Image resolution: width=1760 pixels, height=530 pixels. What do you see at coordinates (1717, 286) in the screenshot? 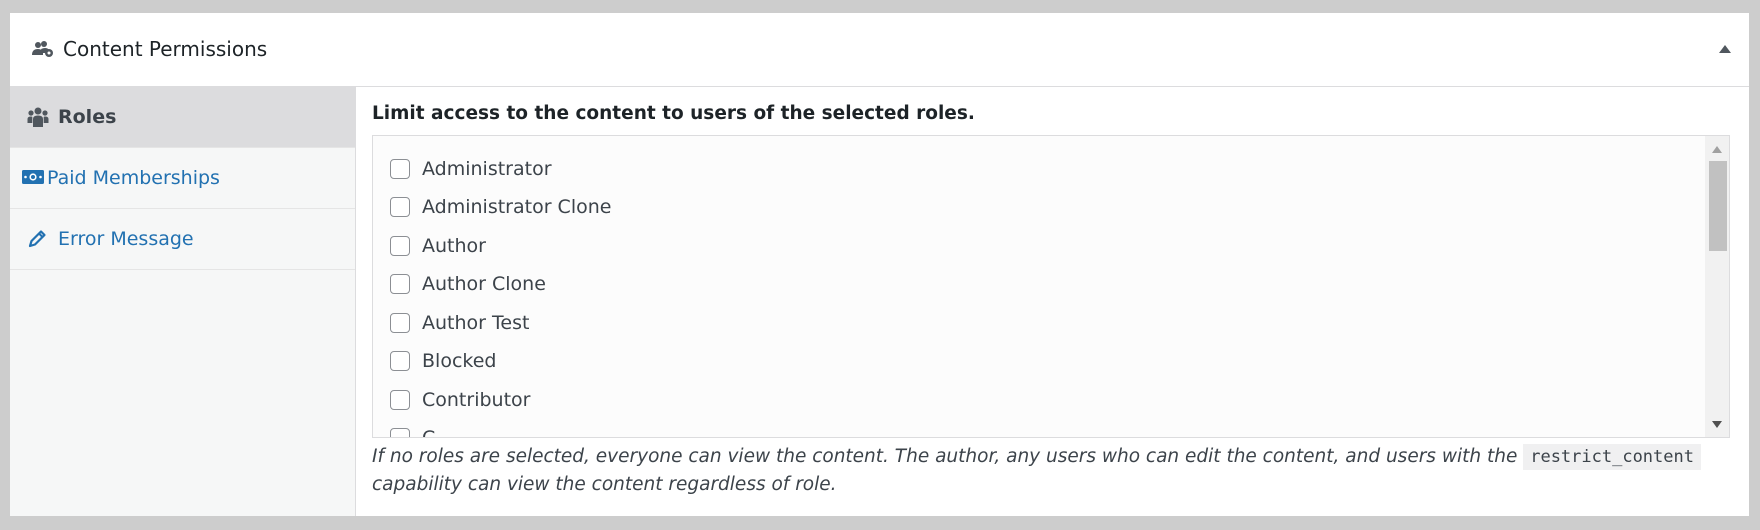
I see `scrollbar` at bounding box center [1717, 286].